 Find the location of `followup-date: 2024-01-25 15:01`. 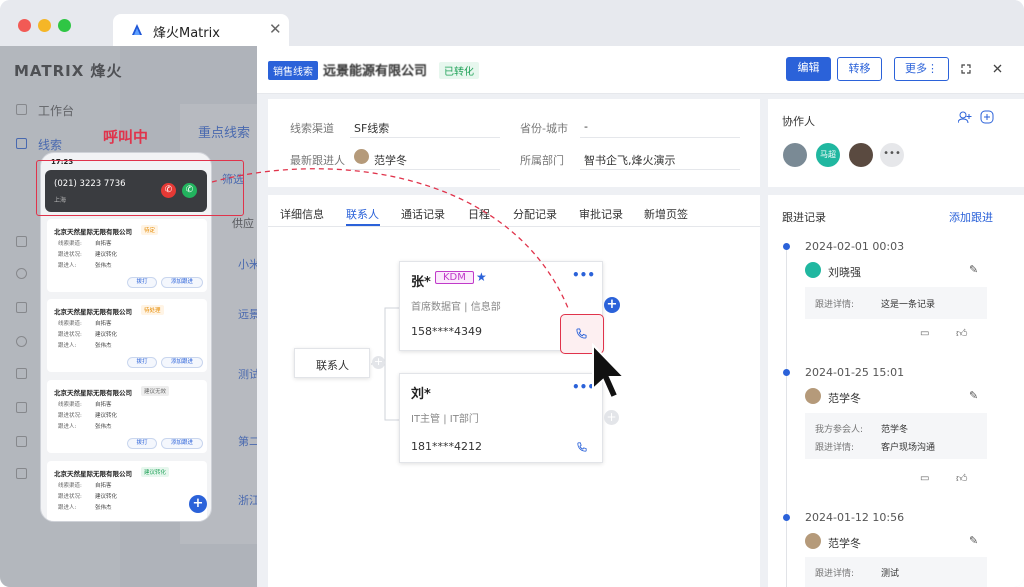

followup-date: 2024-01-25 15:01 is located at coordinates (855, 372).